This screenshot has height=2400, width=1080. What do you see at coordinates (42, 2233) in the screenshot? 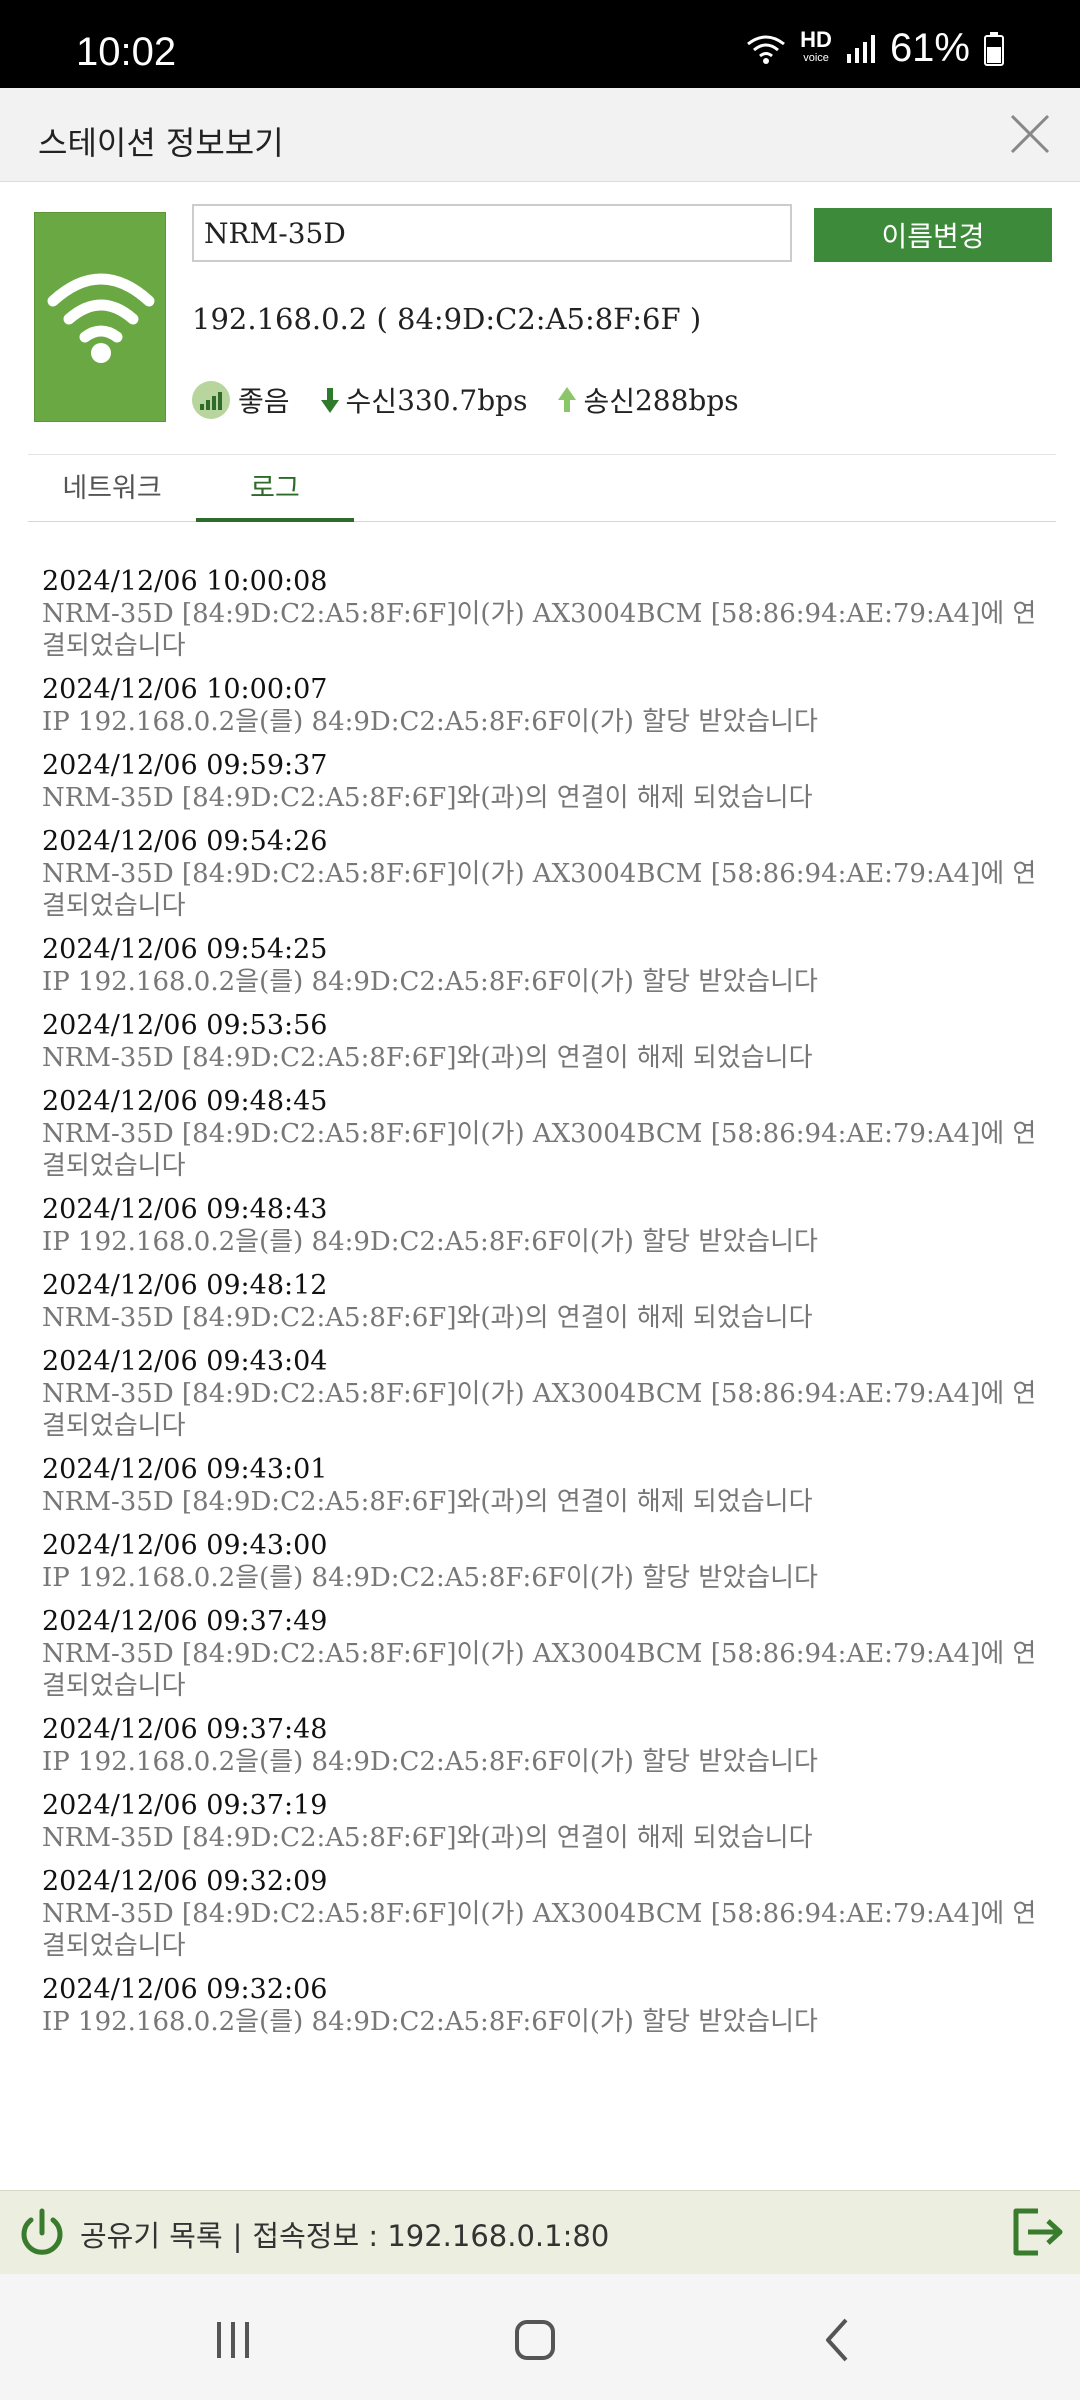
I see `power-icon` at bounding box center [42, 2233].